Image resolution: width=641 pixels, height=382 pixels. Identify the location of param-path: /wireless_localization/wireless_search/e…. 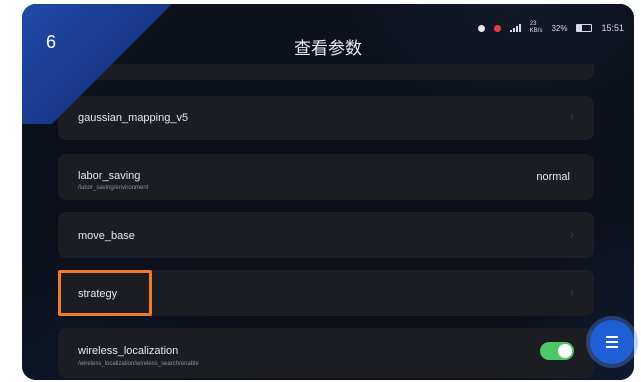
(138, 364).